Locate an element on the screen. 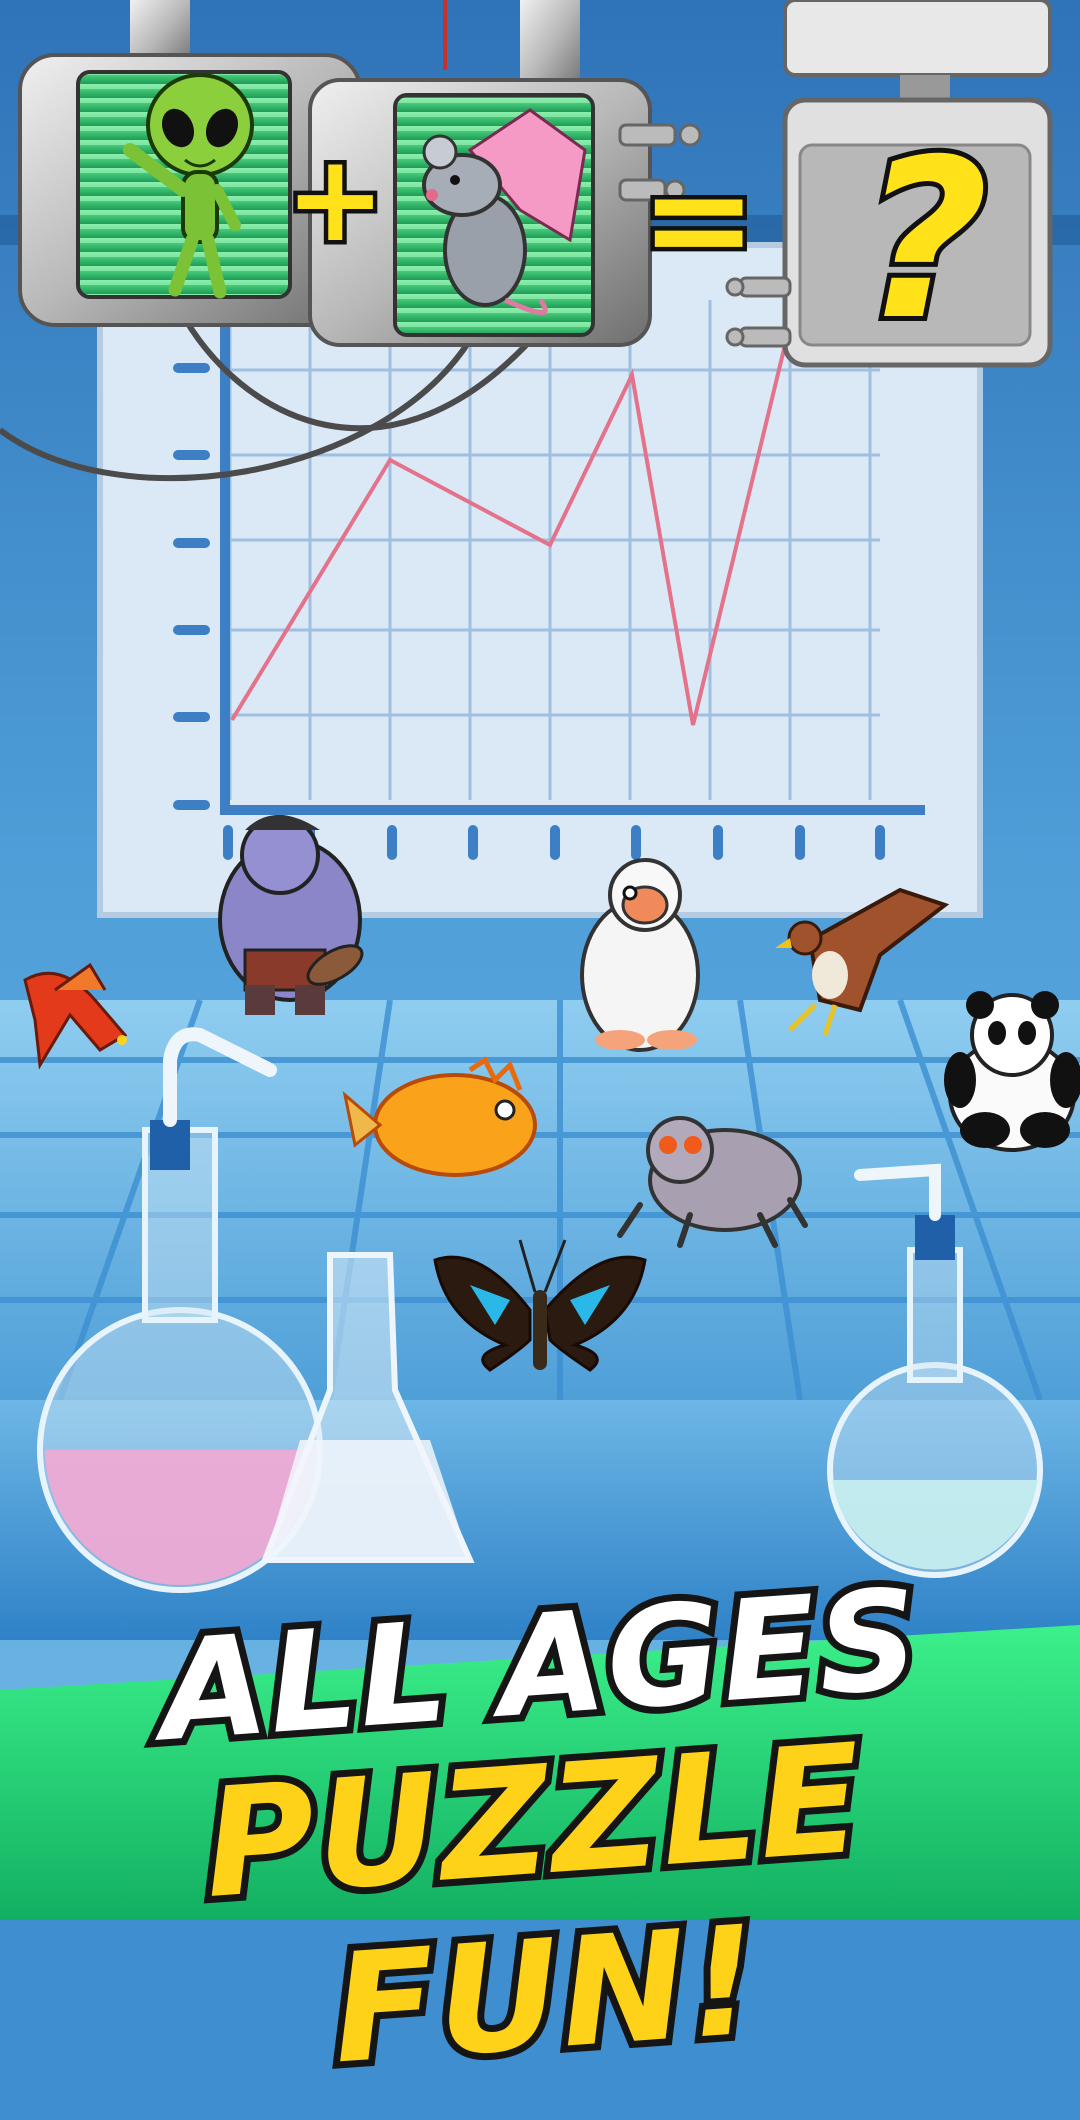 This screenshot has height=2120, width=1080. plus-symbol: + is located at coordinates (336, 199).